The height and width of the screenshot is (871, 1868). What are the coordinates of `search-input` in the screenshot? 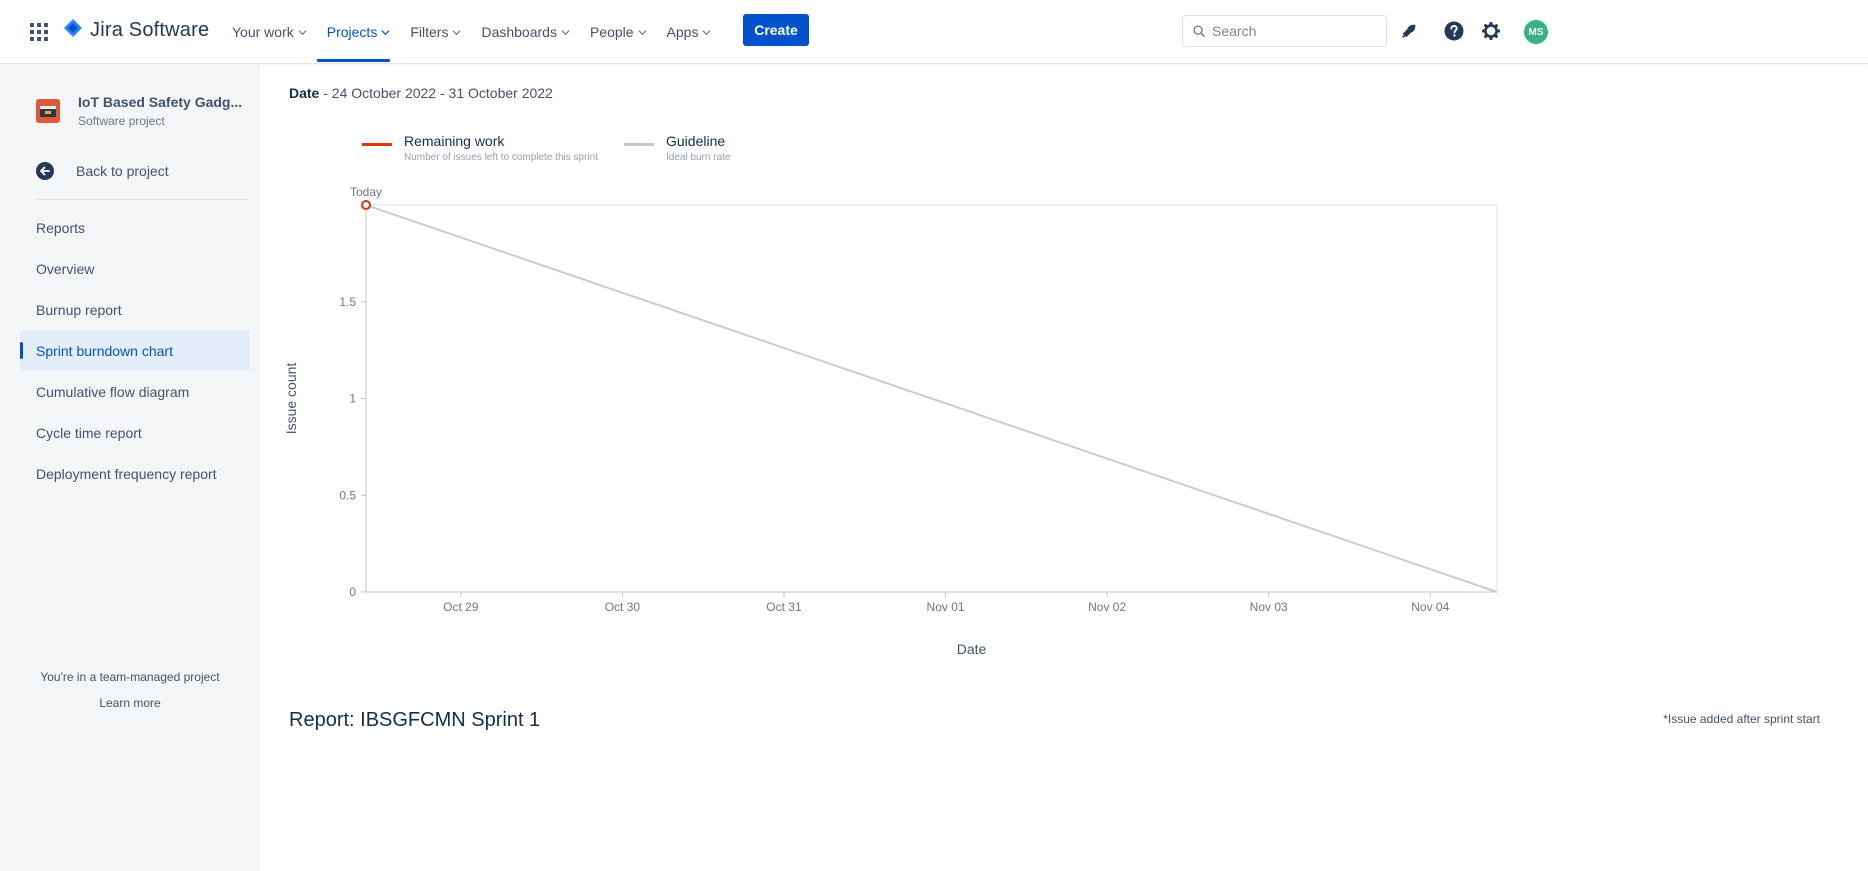 It's located at (1292, 31).